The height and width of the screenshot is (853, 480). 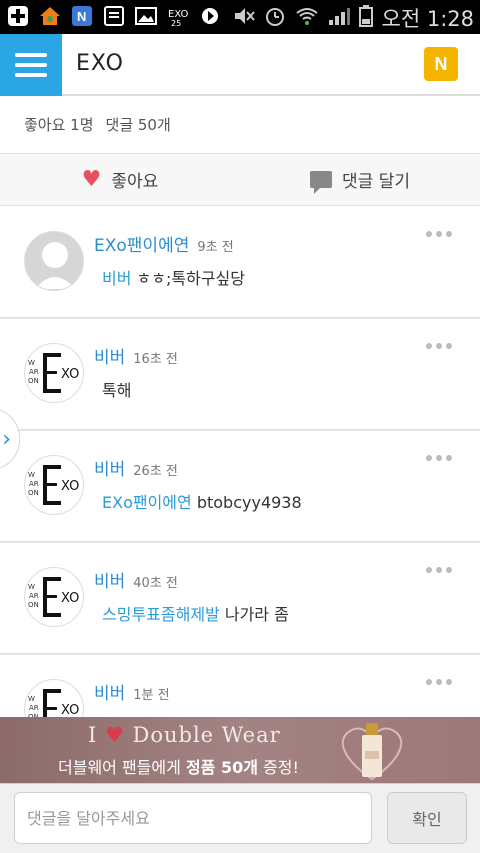 I want to click on comment-body: 나가라 좀, so click(x=254, y=614).